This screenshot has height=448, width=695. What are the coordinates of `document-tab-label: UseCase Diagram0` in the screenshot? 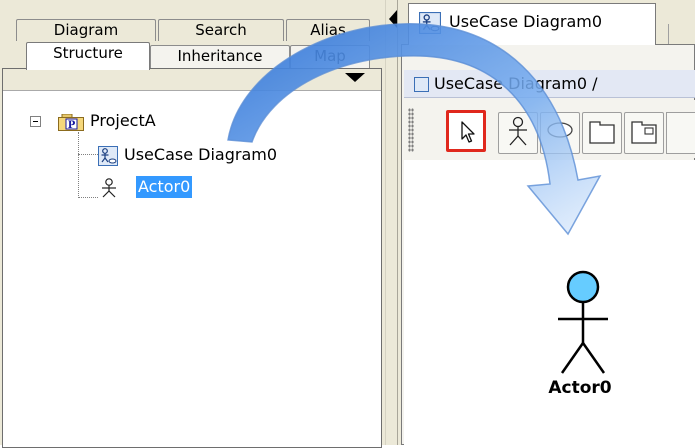 It's located at (526, 21).